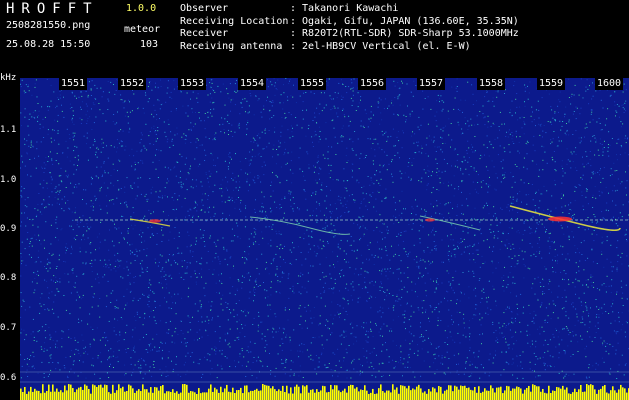  What do you see at coordinates (344, 8) in the screenshot?
I see `info-value: : Takanori Kawachi` at bounding box center [344, 8].